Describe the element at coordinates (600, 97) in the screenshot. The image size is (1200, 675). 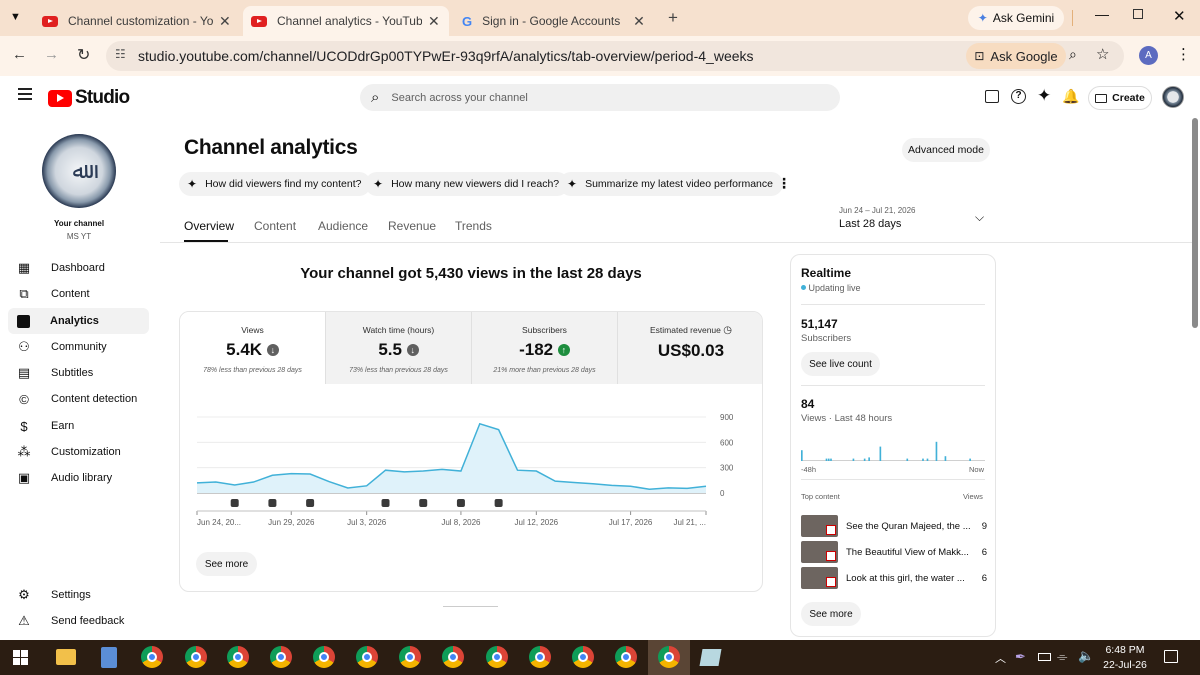
I see `channel-search-bar: ⌕ Search across your channel` at that location.